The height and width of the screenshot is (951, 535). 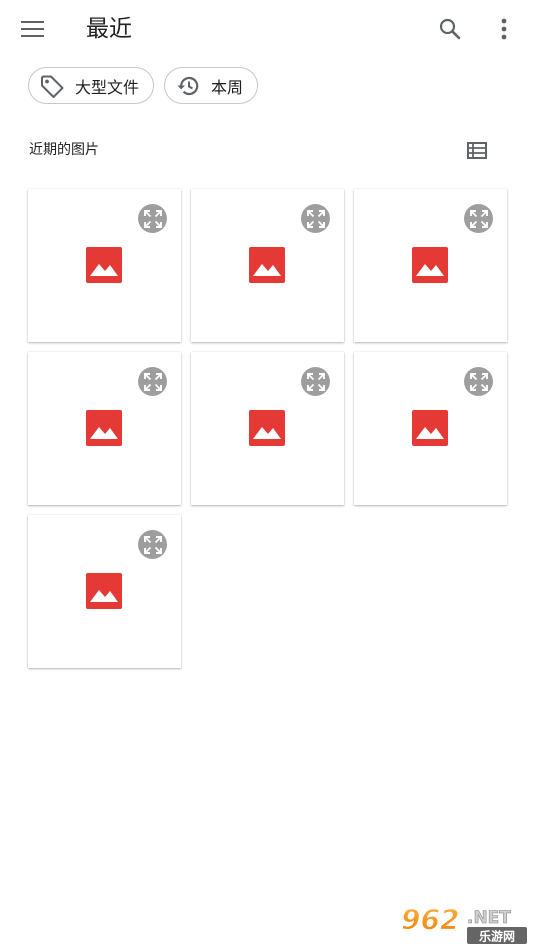 I want to click on more-options-button, so click(x=504, y=29).